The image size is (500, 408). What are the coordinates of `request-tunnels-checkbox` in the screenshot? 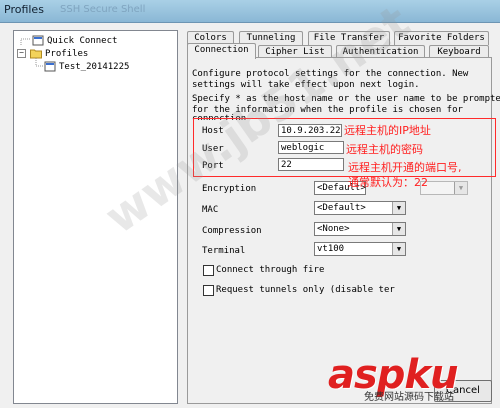 It's located at (208, 290).